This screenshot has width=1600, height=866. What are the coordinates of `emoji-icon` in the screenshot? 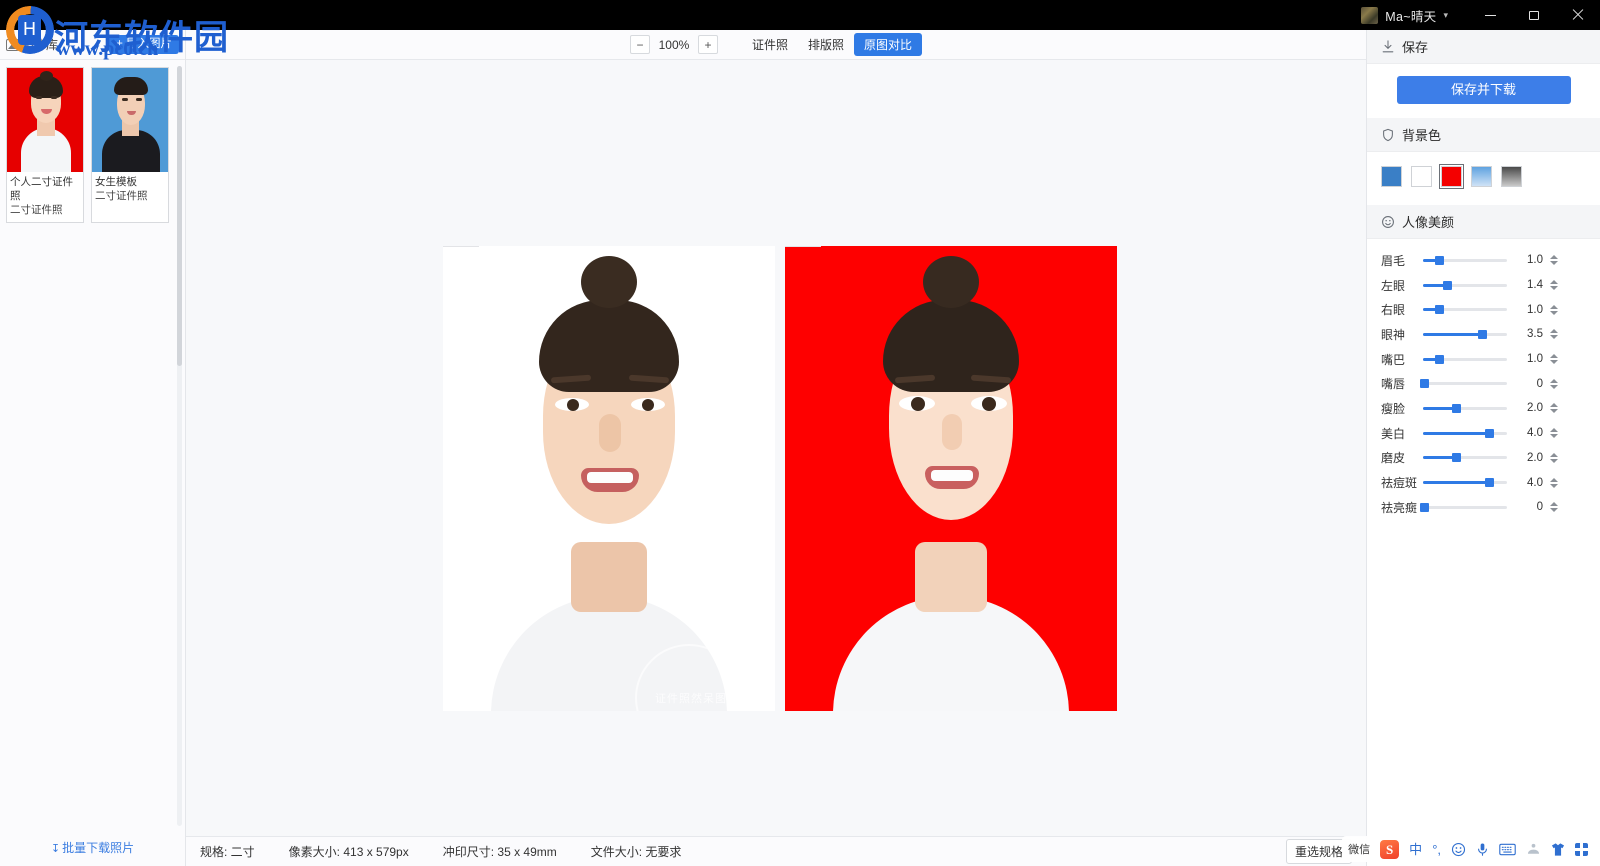 It's located at (1458, 849).